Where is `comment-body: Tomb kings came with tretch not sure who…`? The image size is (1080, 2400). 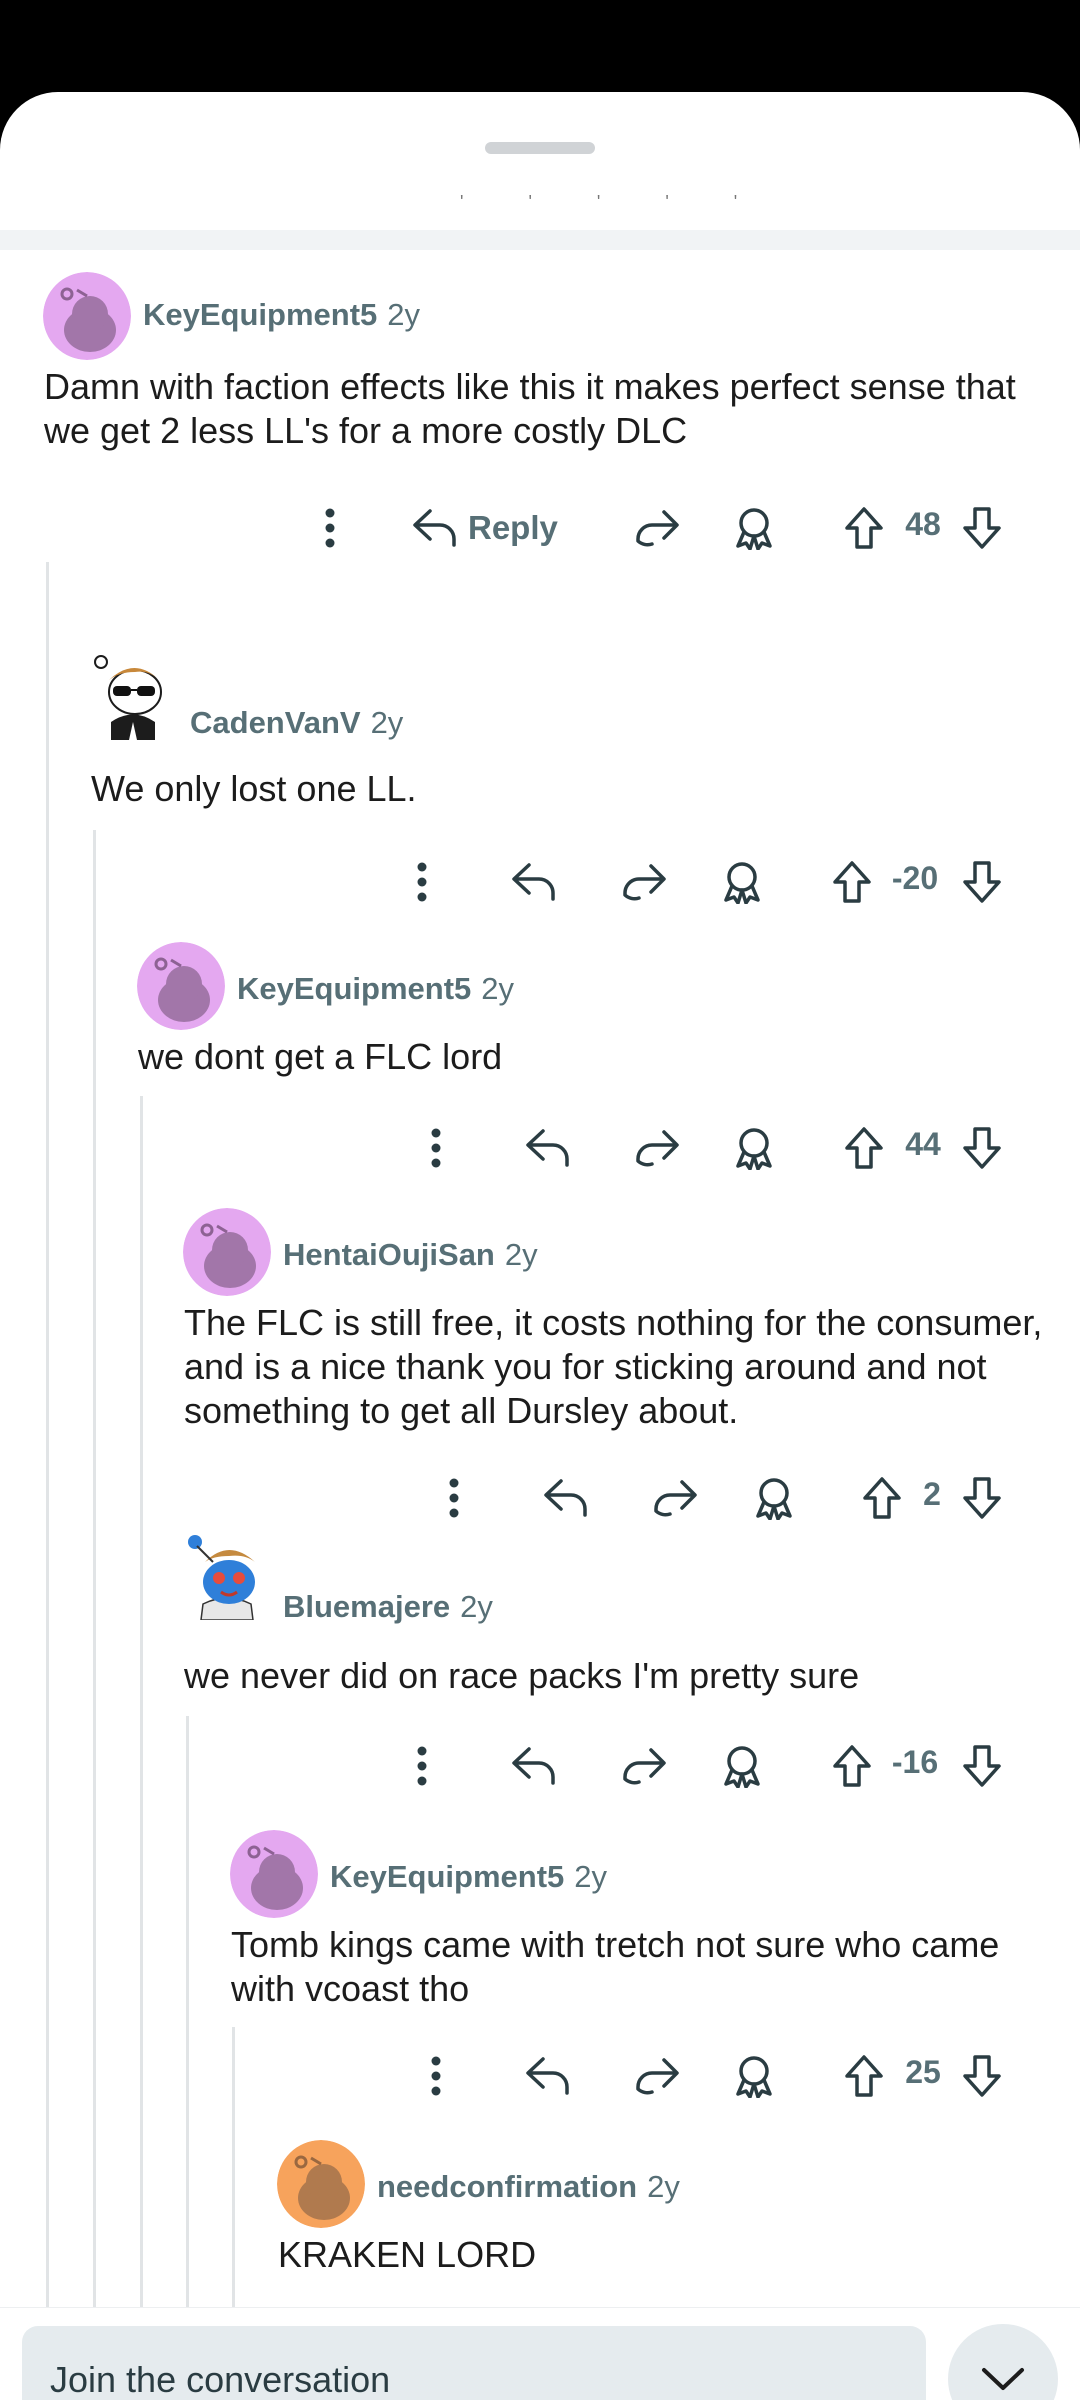 comment-body: Tomb kings came with tretch not sure who… is located at coordinates (615, 1966).